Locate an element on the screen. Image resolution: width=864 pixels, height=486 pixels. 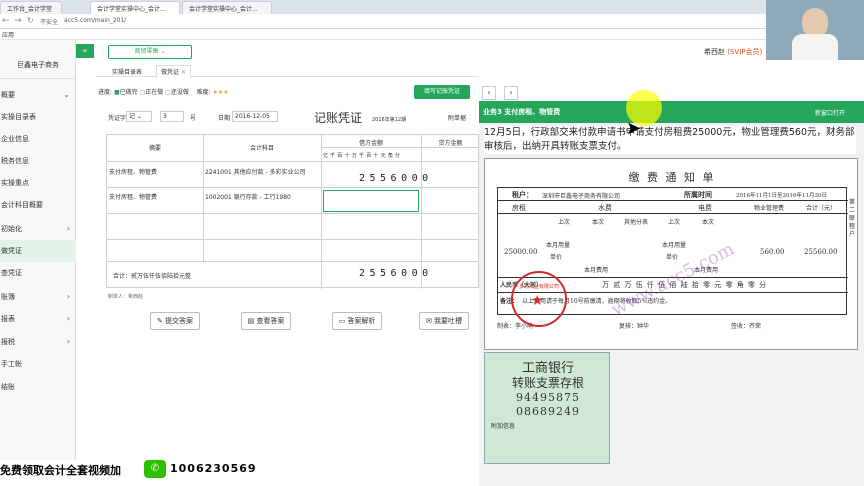
date-input: 2016-12-05 is located at coordinates (255, 116).